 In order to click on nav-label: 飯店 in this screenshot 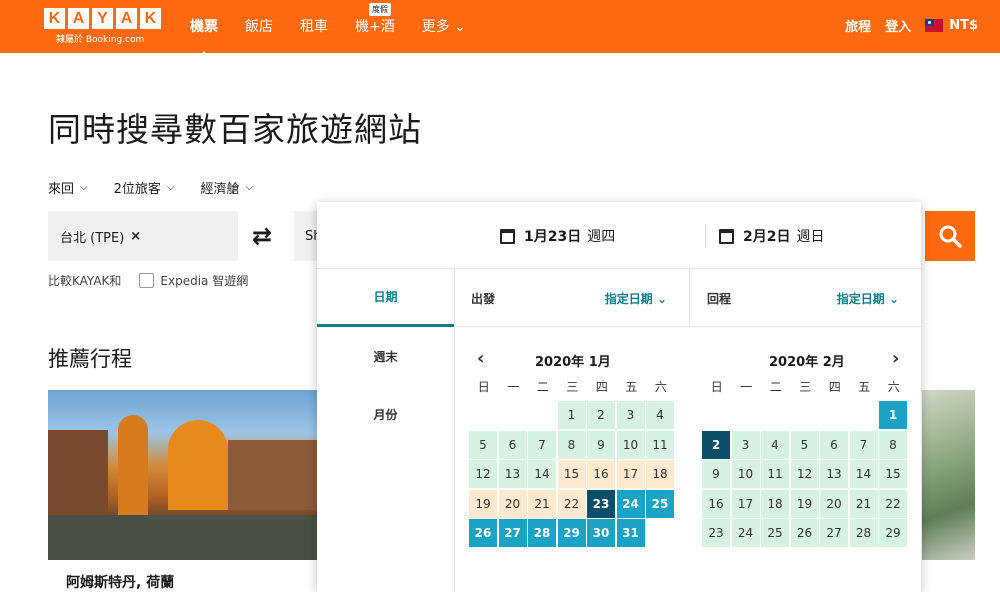, I will do `click(259, 27)`.